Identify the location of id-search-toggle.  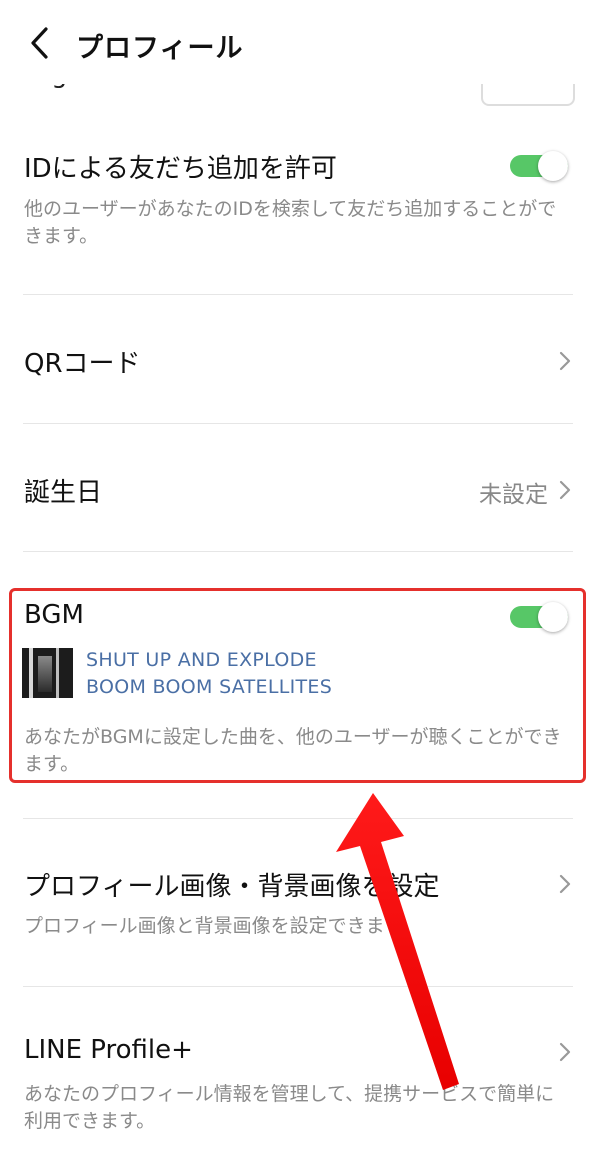
(539, 166).